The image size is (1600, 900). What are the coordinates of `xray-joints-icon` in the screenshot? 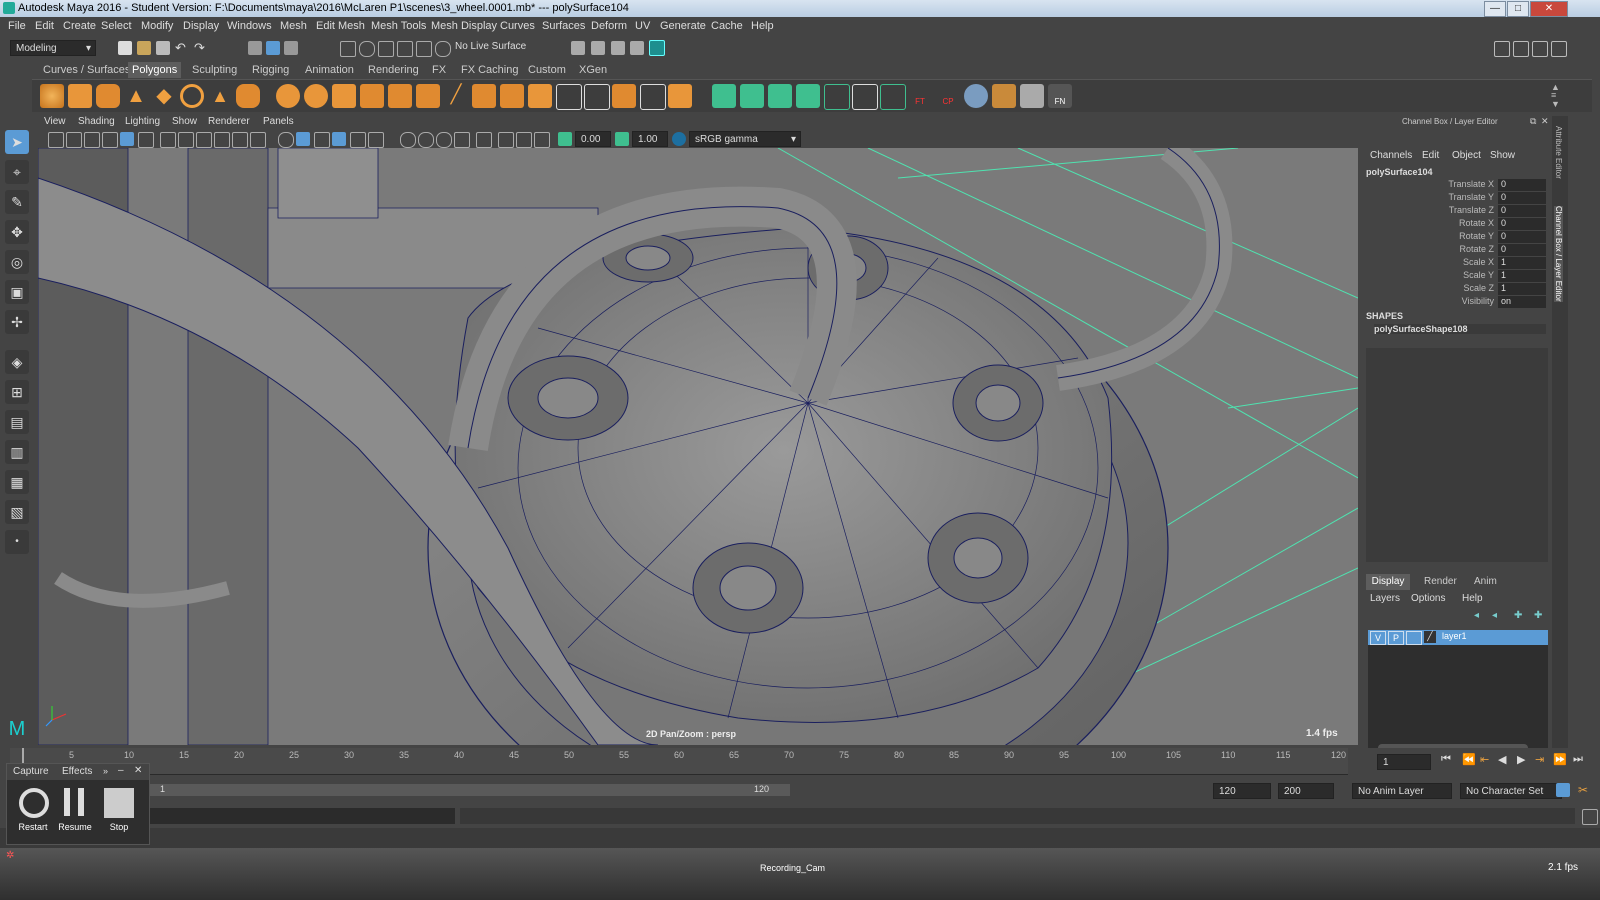 It's located at (524, 140).